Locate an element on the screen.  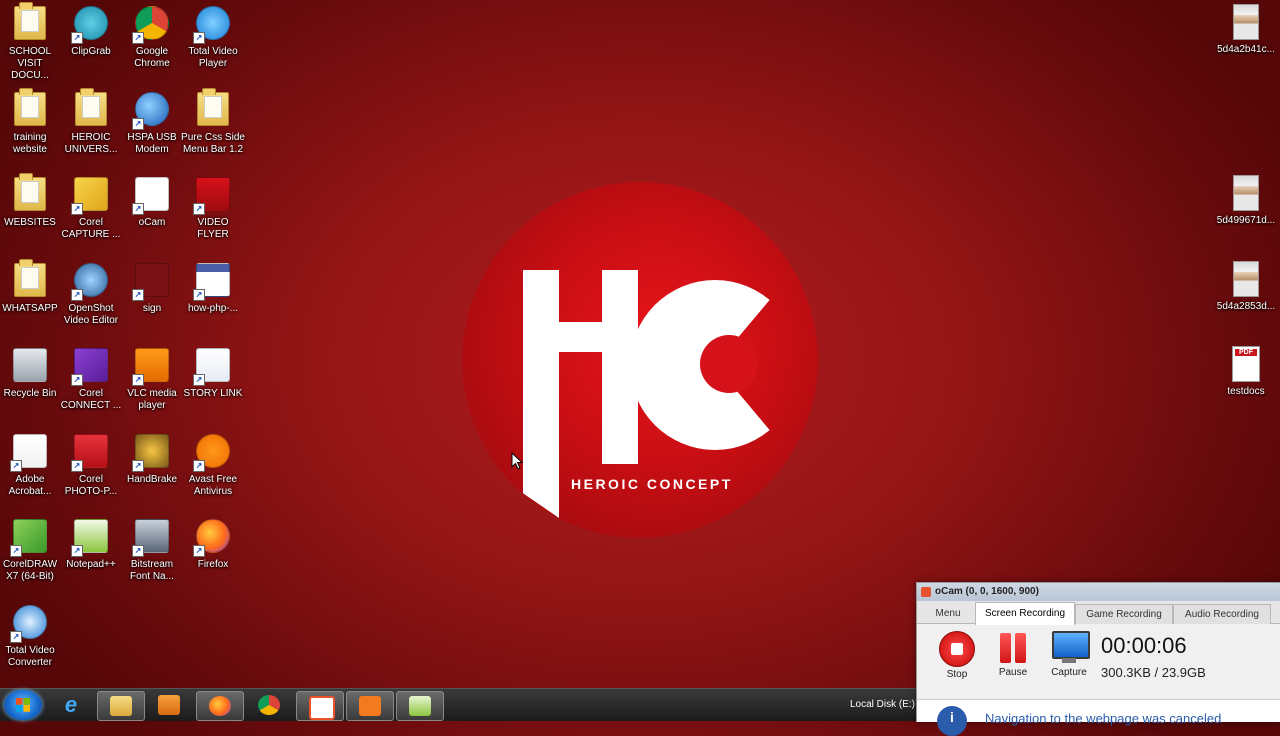
desktop-icon-label: Notepad++ is located at coordinates (91, 564).